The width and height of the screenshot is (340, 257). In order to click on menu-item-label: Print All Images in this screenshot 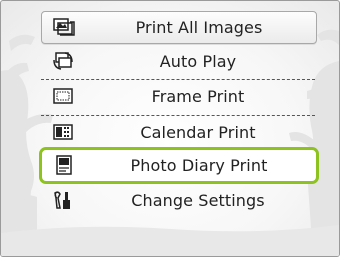, I will do `click(199, 27)`.